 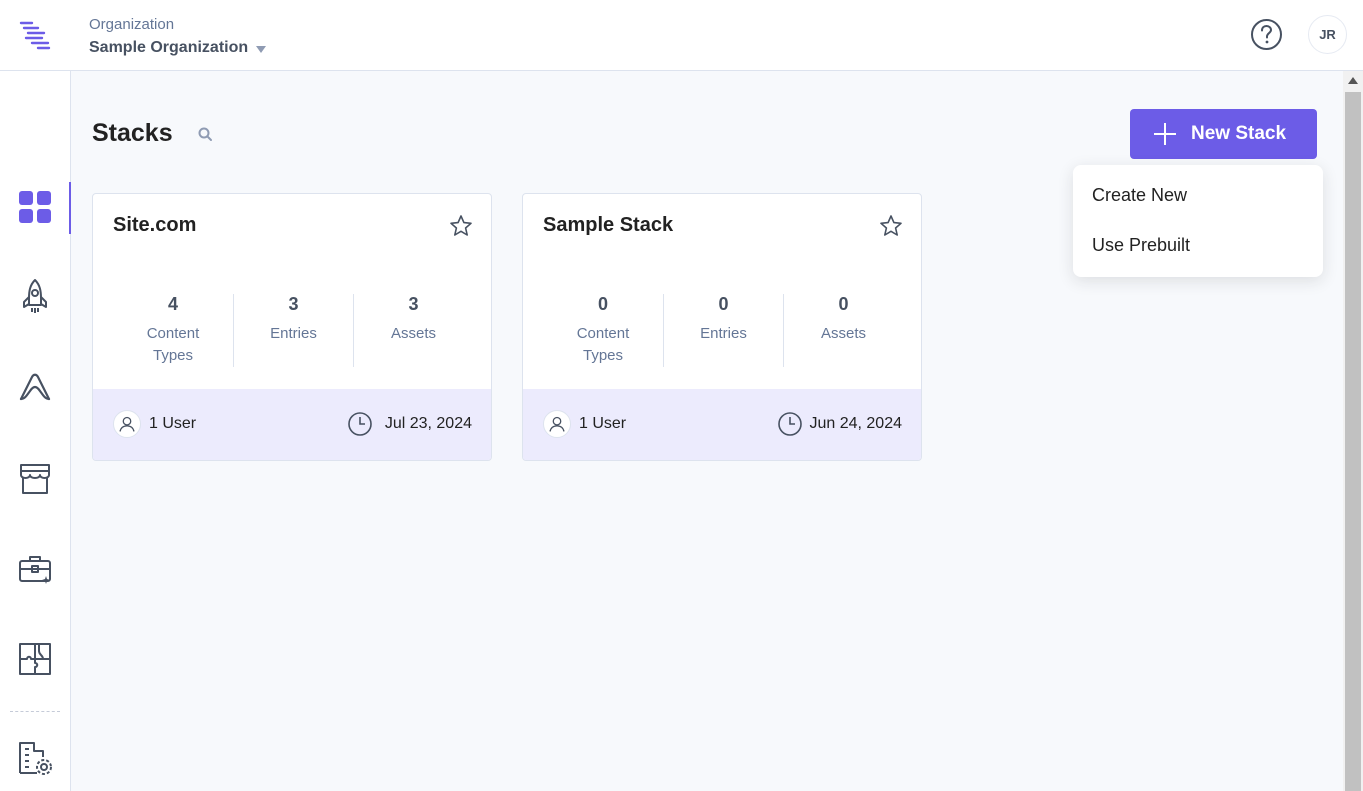 I want to click on rocket-icon, so click(x=35, y=296).